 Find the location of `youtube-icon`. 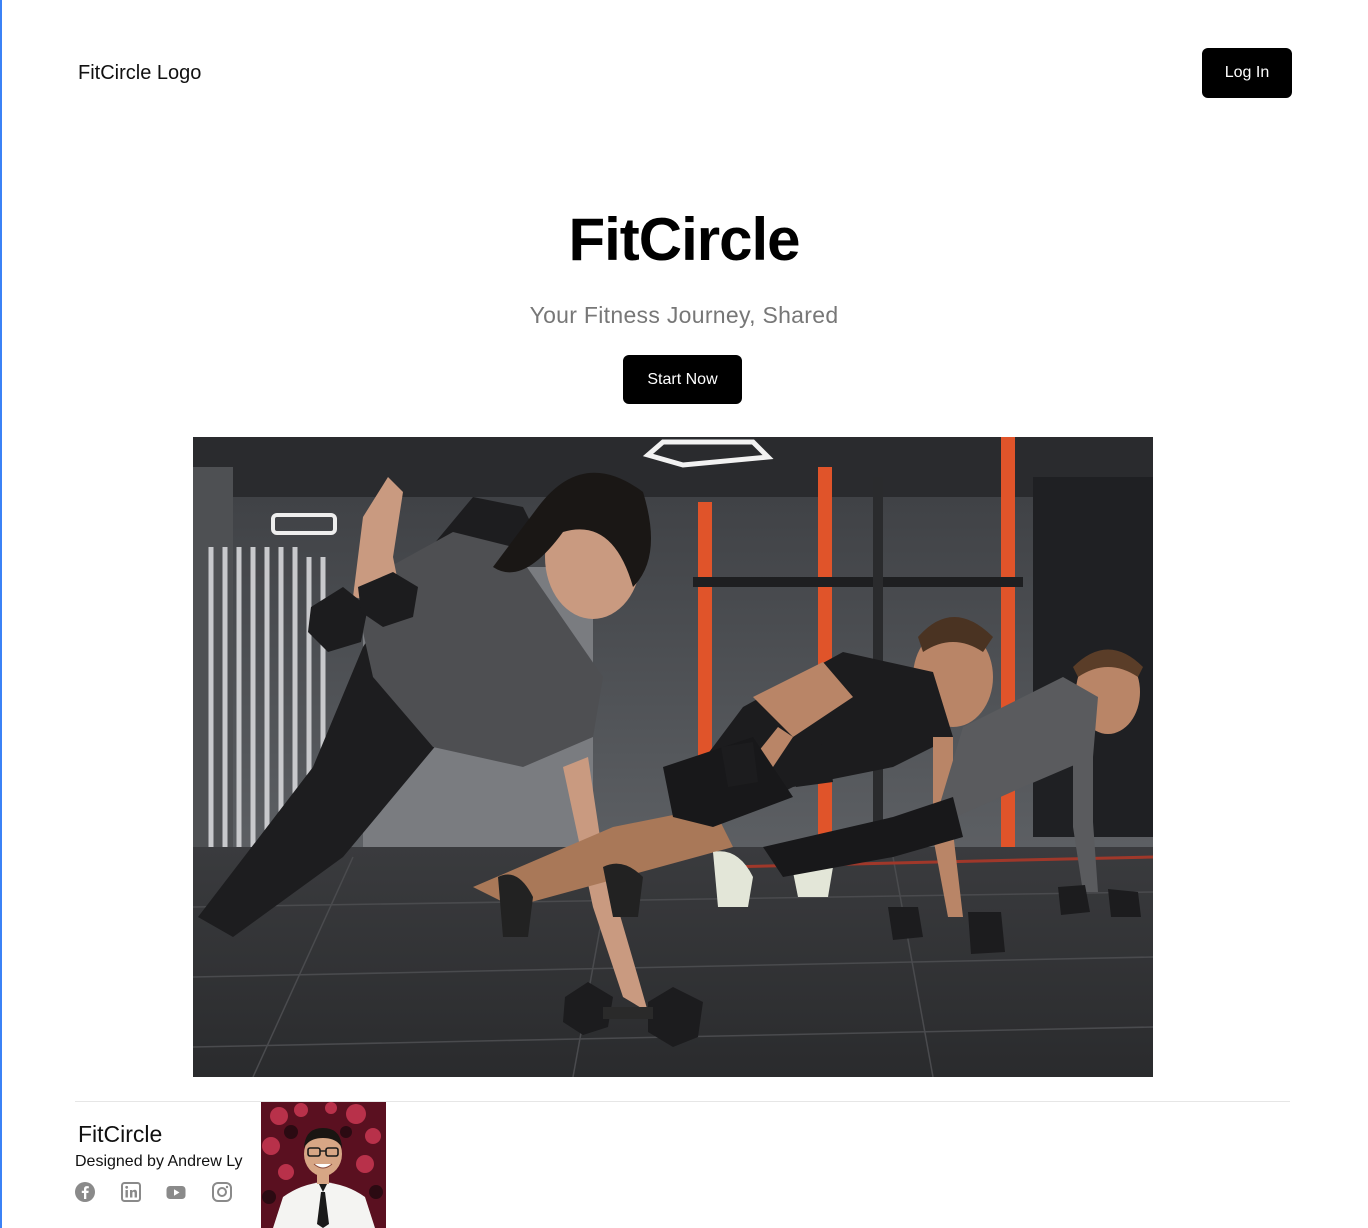

youtube-icon is located at coordinates (176, 1192).